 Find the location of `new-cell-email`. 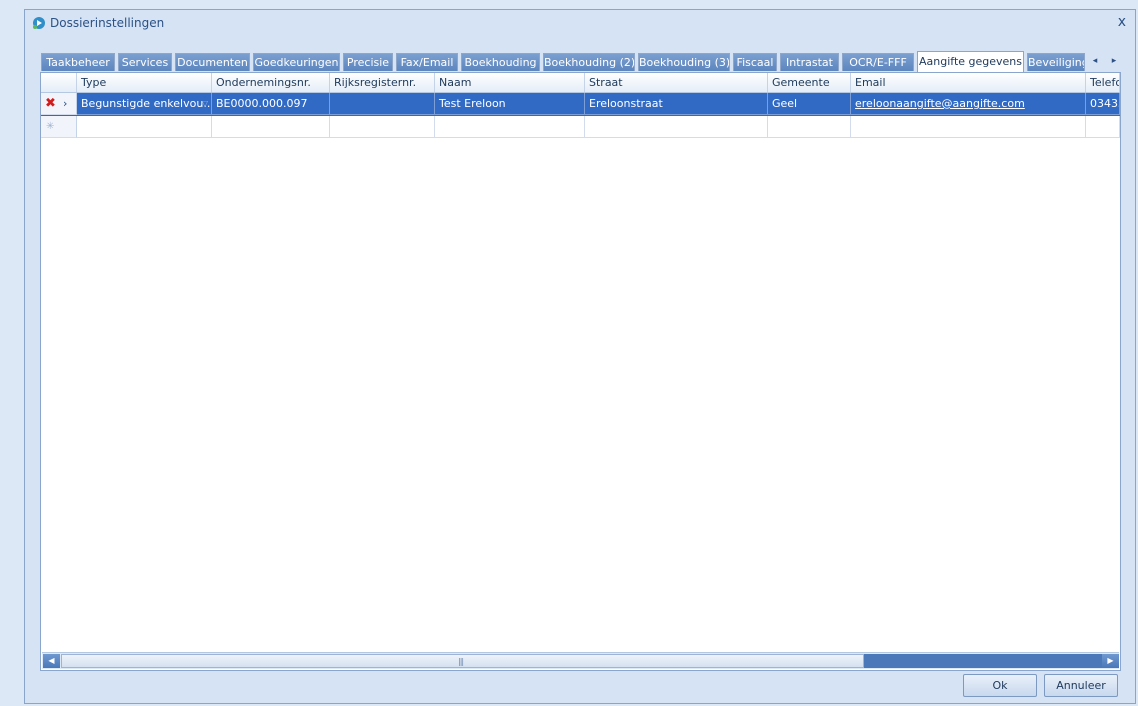

new-cell-email is located at coordinates (968, 127).